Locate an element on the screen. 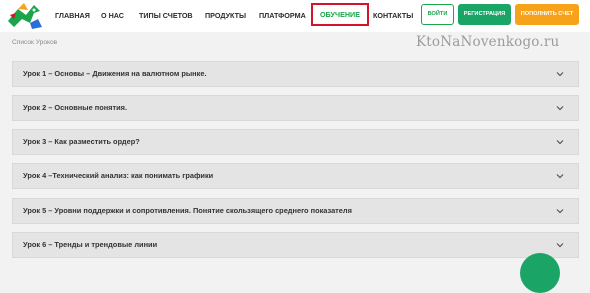 This screenshot has width=590, height=293. login-button: ВОЙТИ is located at coordinates (437, 14).